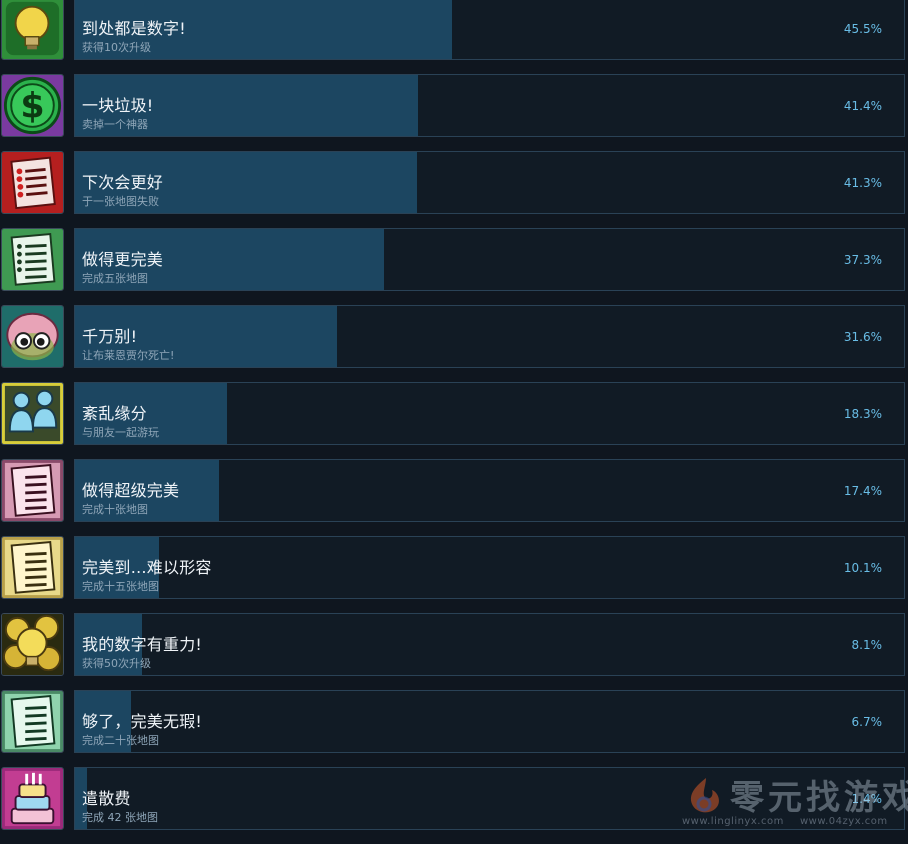 Image resolution: width=908 pixels, height=844 pixels. What do you see at coordinates (115, 278) in the screenshot?
I see `achievement-description: 完成五张地图` at bounding box center [115, 278].